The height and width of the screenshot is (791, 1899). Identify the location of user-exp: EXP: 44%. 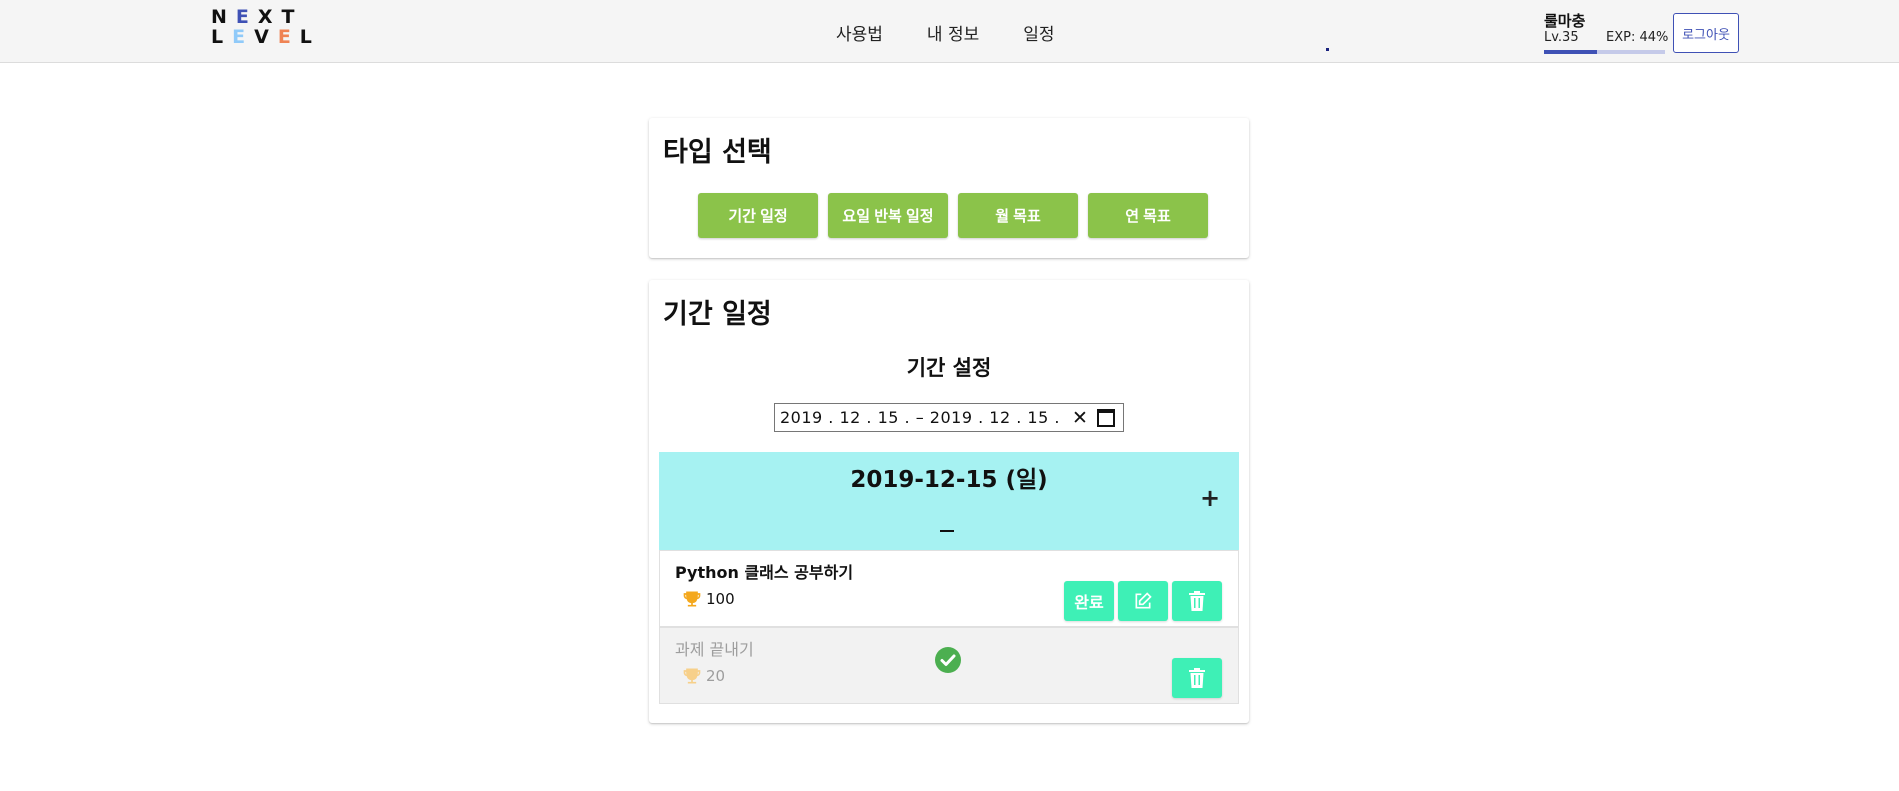
(1637, 37).